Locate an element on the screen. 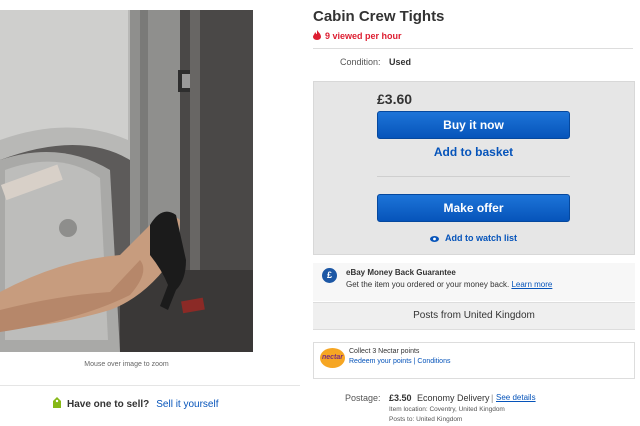 The width and height of the screenshot is (640, 426). see-details-link: See details is located at coordinates (516, 397).